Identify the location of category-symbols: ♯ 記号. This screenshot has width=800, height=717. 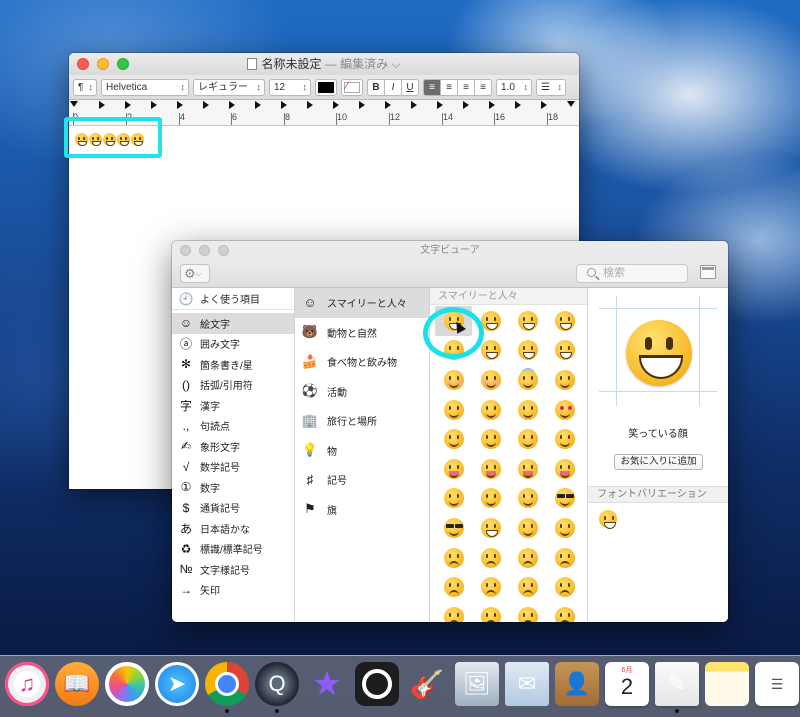
(362, 480).